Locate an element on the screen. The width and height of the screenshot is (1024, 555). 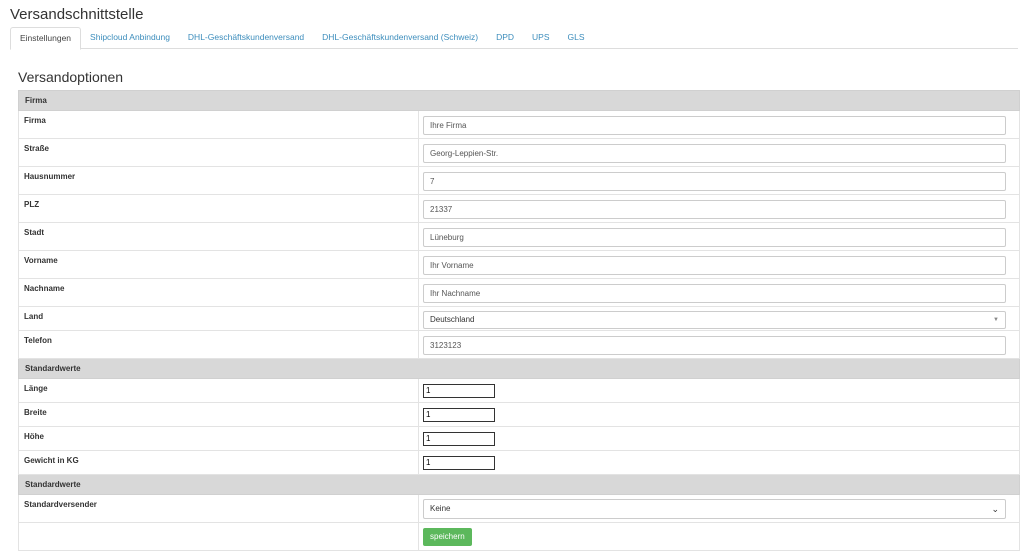
plz-input: 21337 is located at coordinates (714, 209).